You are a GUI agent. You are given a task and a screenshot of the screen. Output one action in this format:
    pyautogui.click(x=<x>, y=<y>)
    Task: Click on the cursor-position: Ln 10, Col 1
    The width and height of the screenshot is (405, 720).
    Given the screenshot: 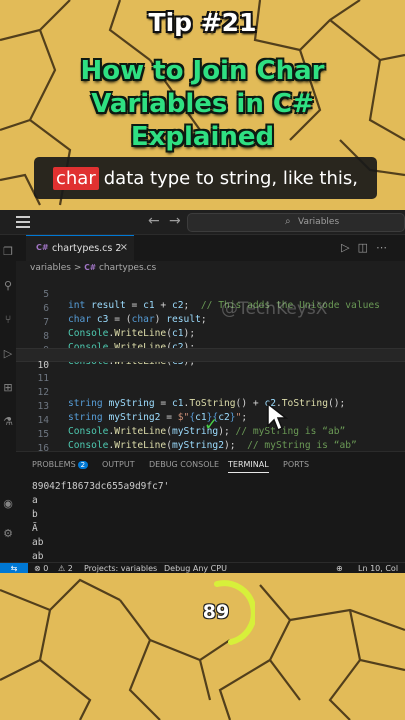 What is the action you would take?
    pyautogui.click(x=381, y=568)
    